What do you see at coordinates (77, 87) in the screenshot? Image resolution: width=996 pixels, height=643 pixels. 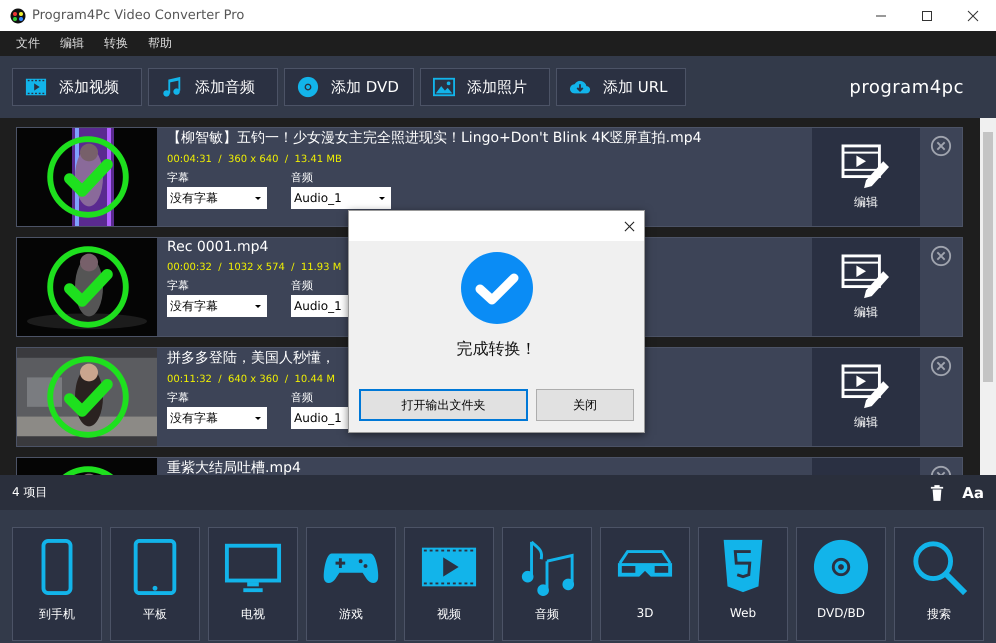 I see `add-button: 添加视频` at bounding box center [77, 87].